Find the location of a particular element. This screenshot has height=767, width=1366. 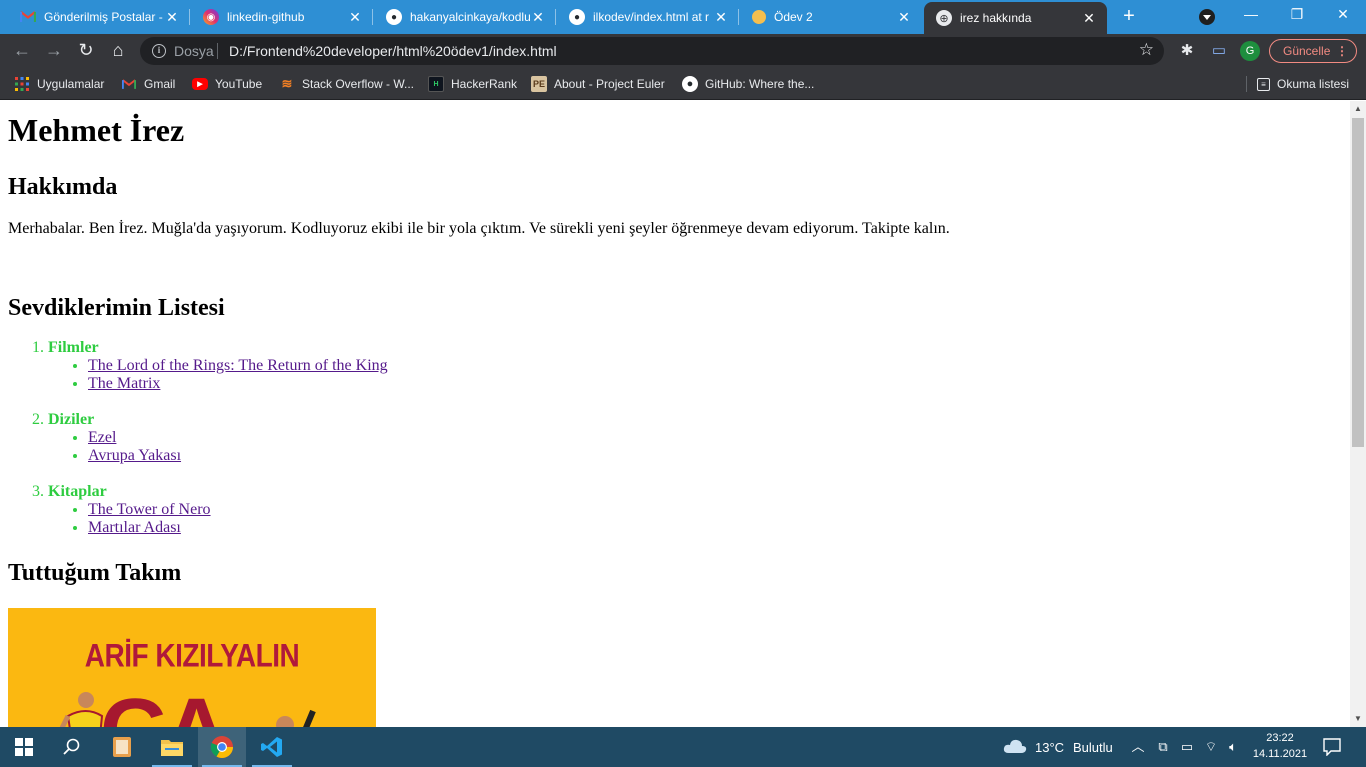

tab-title: irez hakkında is located at coordinates (996, 18).